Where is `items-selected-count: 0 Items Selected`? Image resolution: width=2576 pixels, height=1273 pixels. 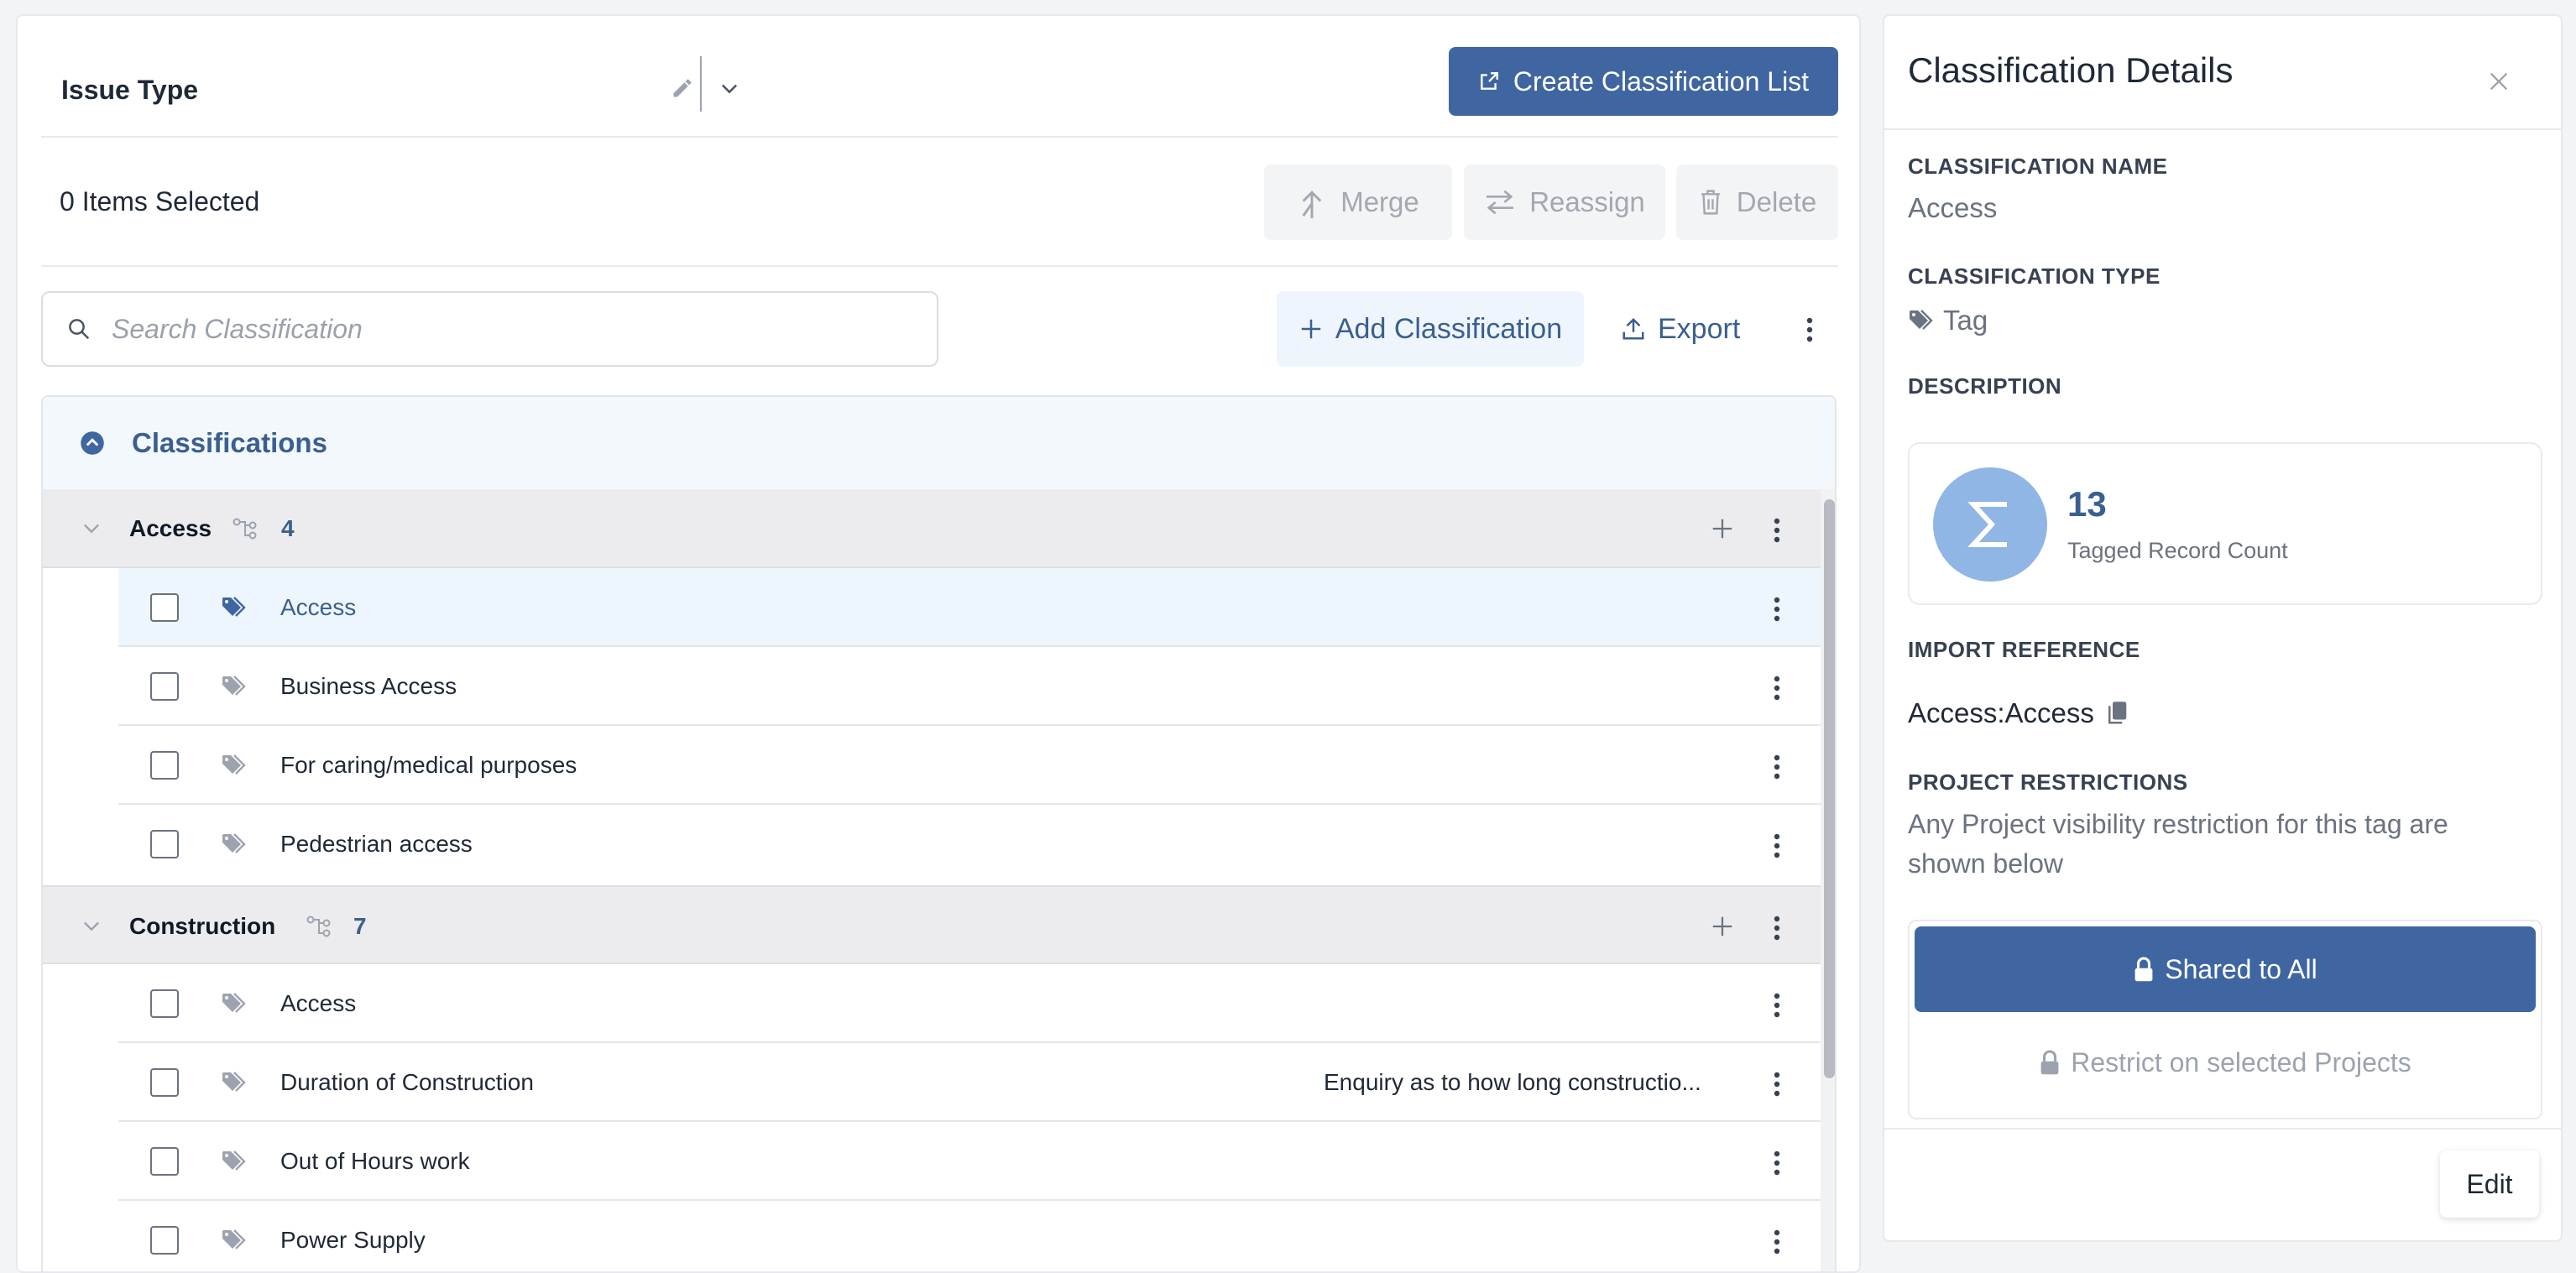
items-selected-count: 0 Items Selected is located at coordinates (160, 201).